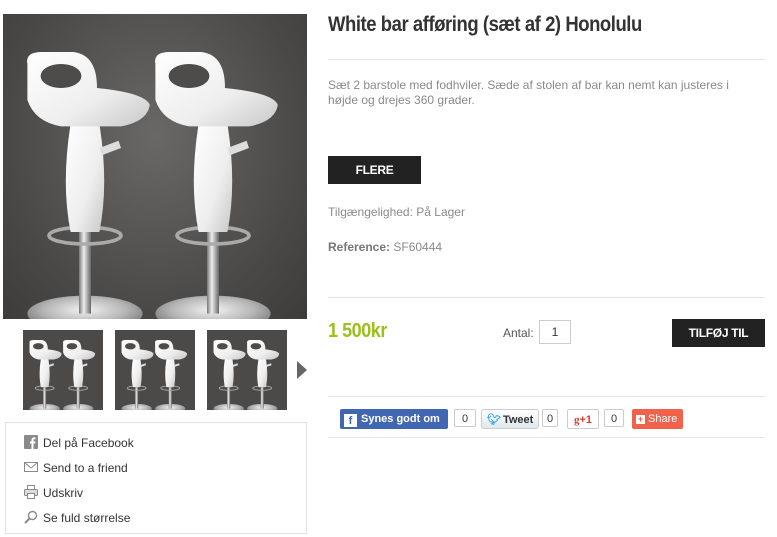  I want to click on facebook-icon, so click(31, 442).